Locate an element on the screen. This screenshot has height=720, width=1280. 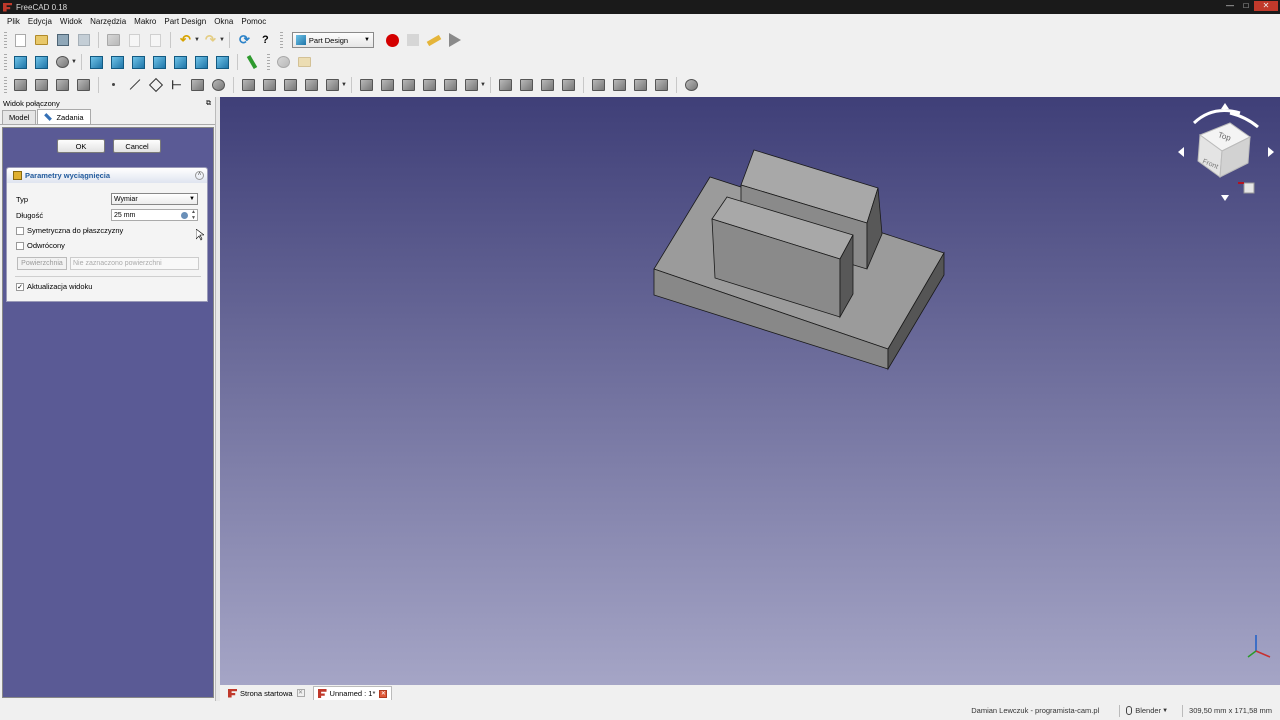
update-view-row: ✓ Aktualizacja widoku is located at coordinates (54, 286).